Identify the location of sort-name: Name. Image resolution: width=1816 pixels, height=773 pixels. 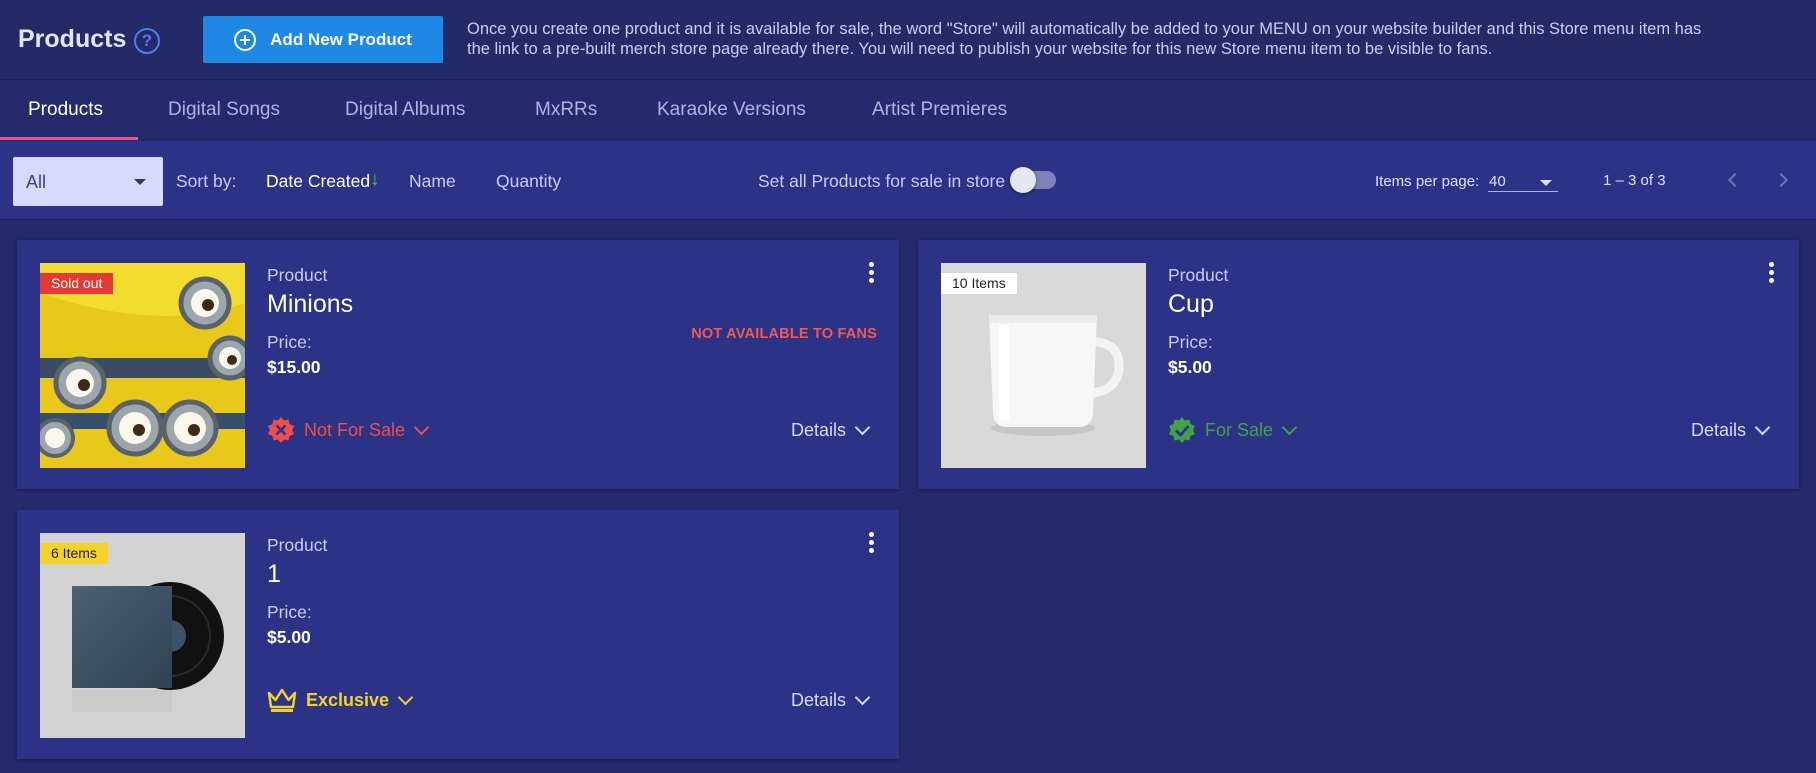
(432, 181).